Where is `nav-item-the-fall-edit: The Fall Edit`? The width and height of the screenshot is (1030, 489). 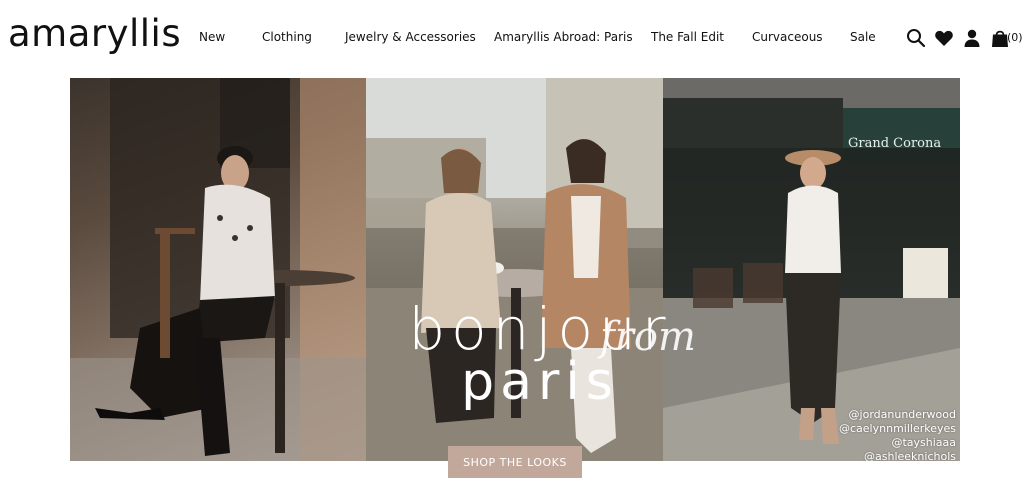
nav-item-the-fall-edit: The Fall Edit is located at coordinates (687, 37).